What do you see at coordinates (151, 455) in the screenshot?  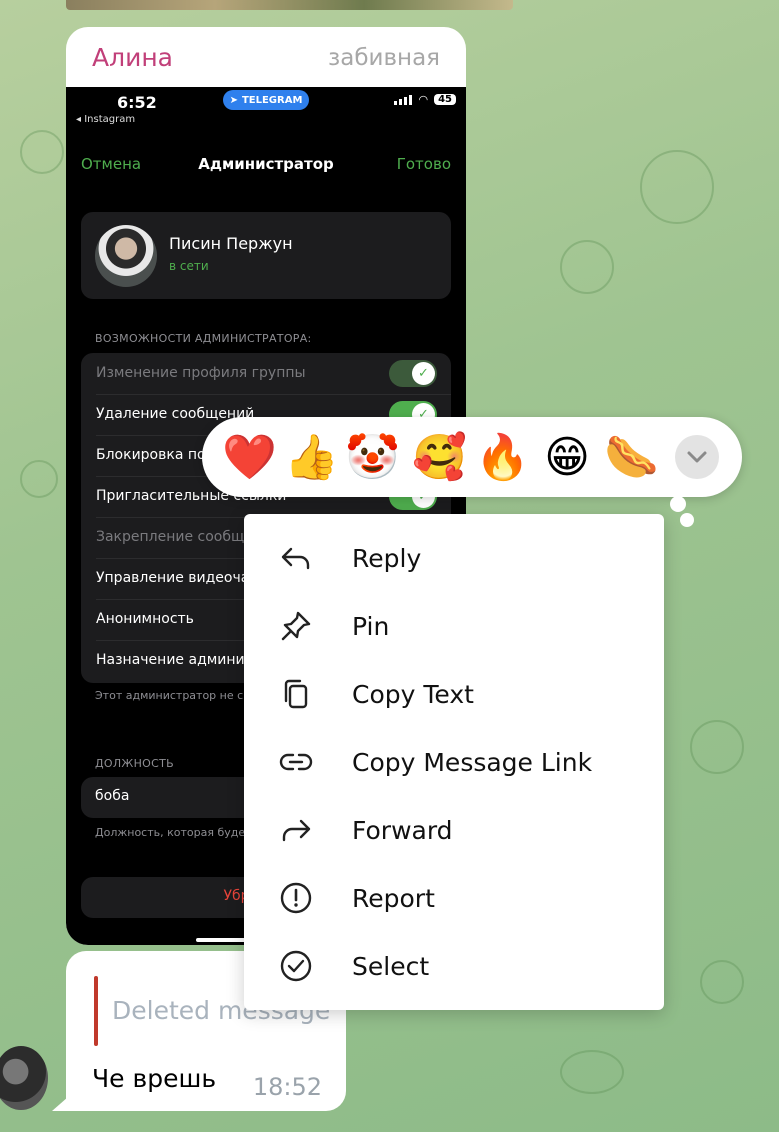 I see `permission-label: Блокировка по` at bounding box center [151, 455].